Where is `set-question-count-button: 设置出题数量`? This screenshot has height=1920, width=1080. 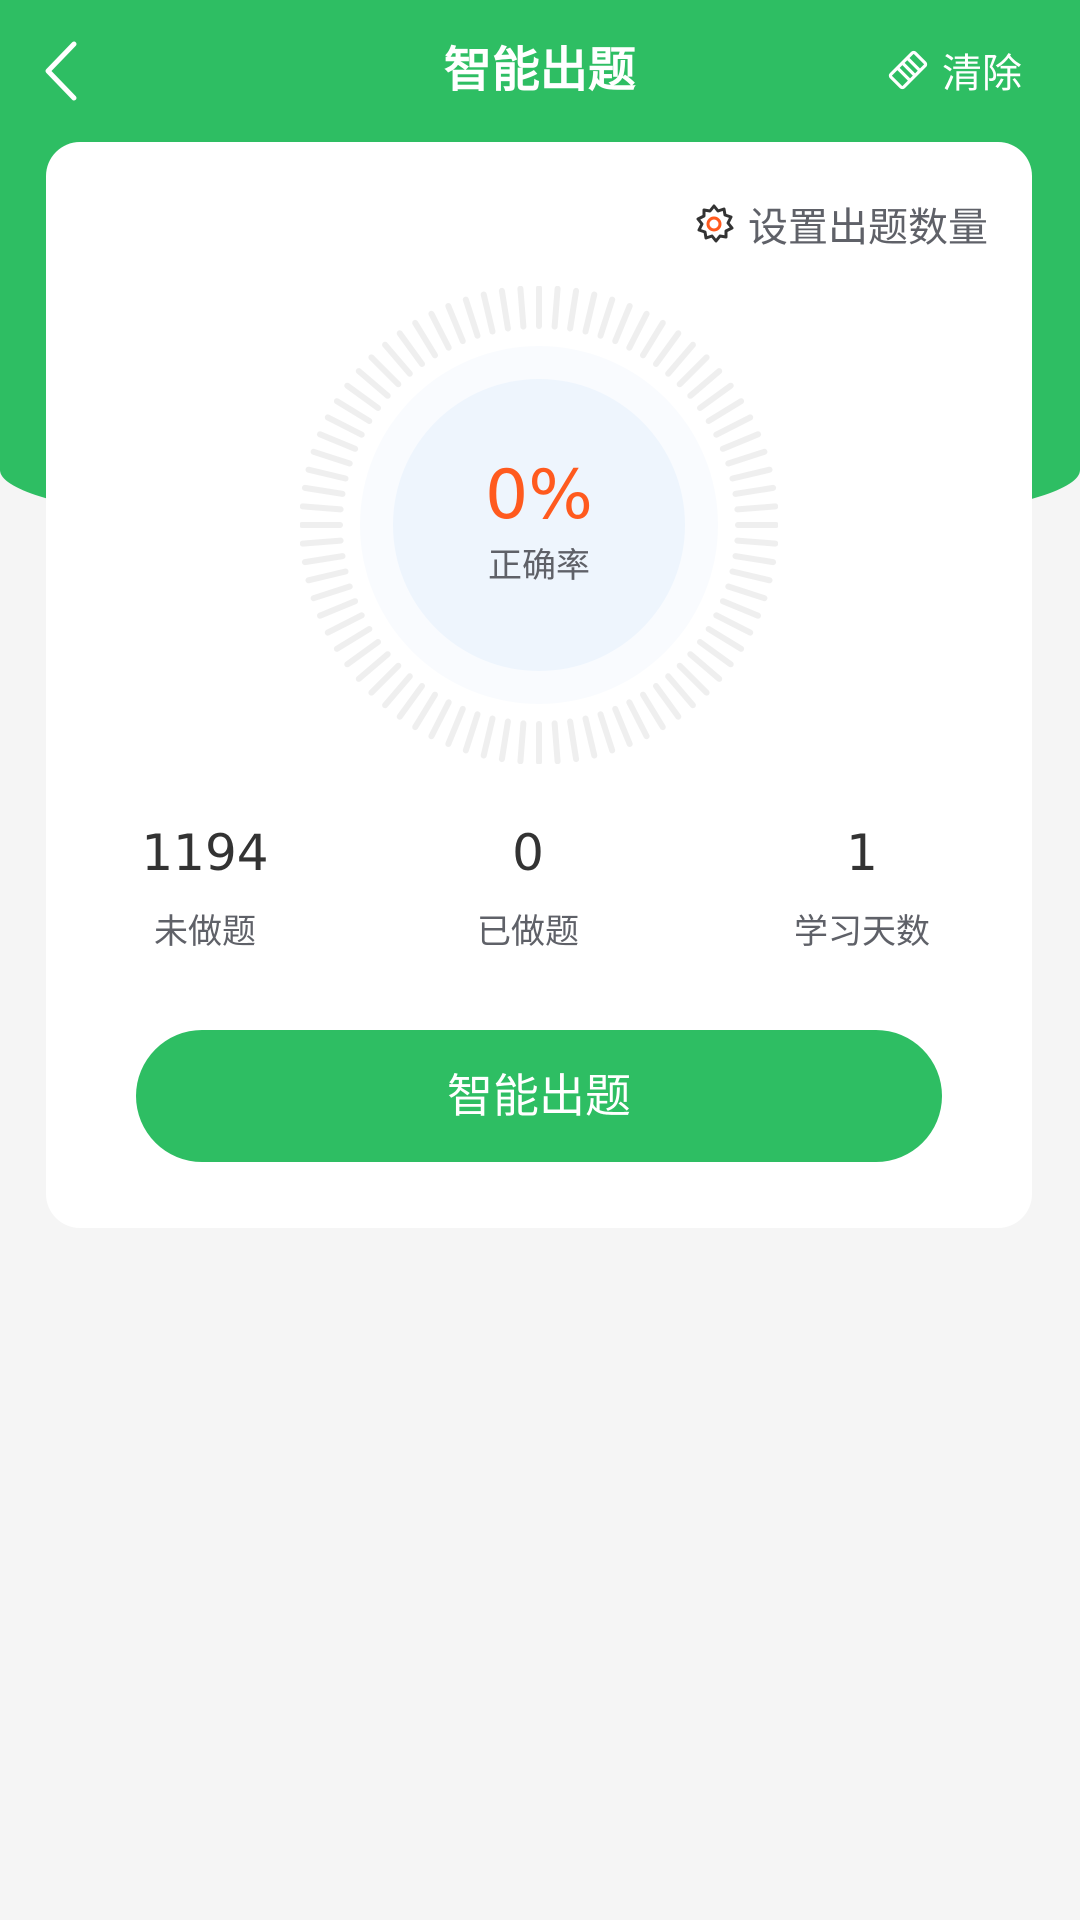 set-question-count-button: 设置出题数量 is located at coordinates (840, 224).